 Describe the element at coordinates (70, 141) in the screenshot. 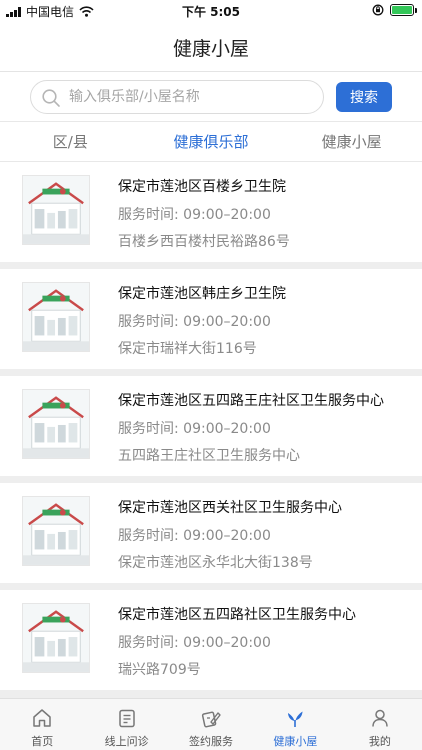

I see `tab-district: 区/县` at that location.